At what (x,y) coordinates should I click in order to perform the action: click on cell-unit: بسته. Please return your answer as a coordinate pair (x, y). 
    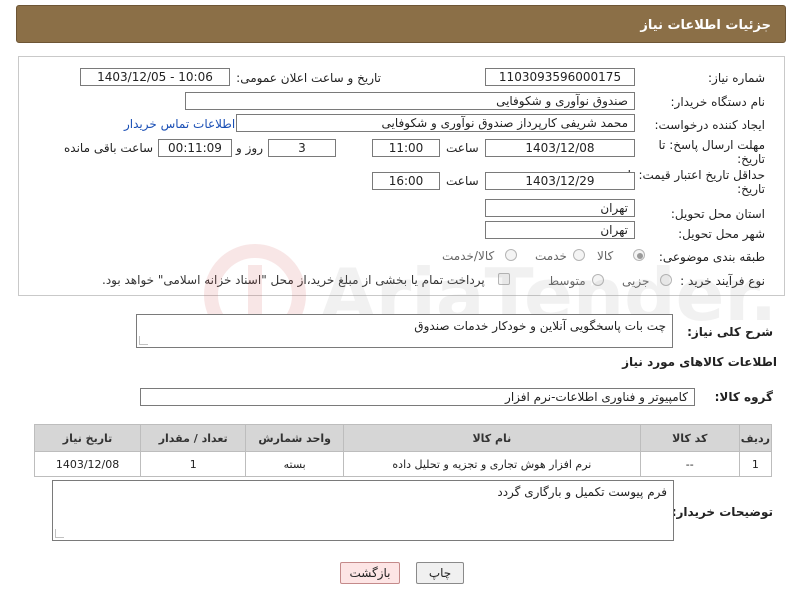
    Looking at the image, I should click on (295, 464).